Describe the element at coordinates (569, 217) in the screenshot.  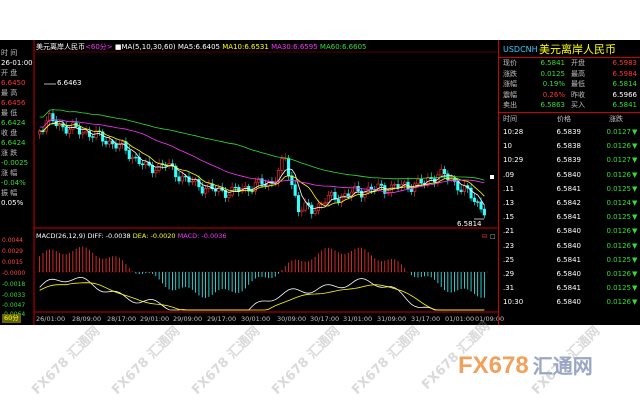
I see `tick-price: 6.5841` at that location.